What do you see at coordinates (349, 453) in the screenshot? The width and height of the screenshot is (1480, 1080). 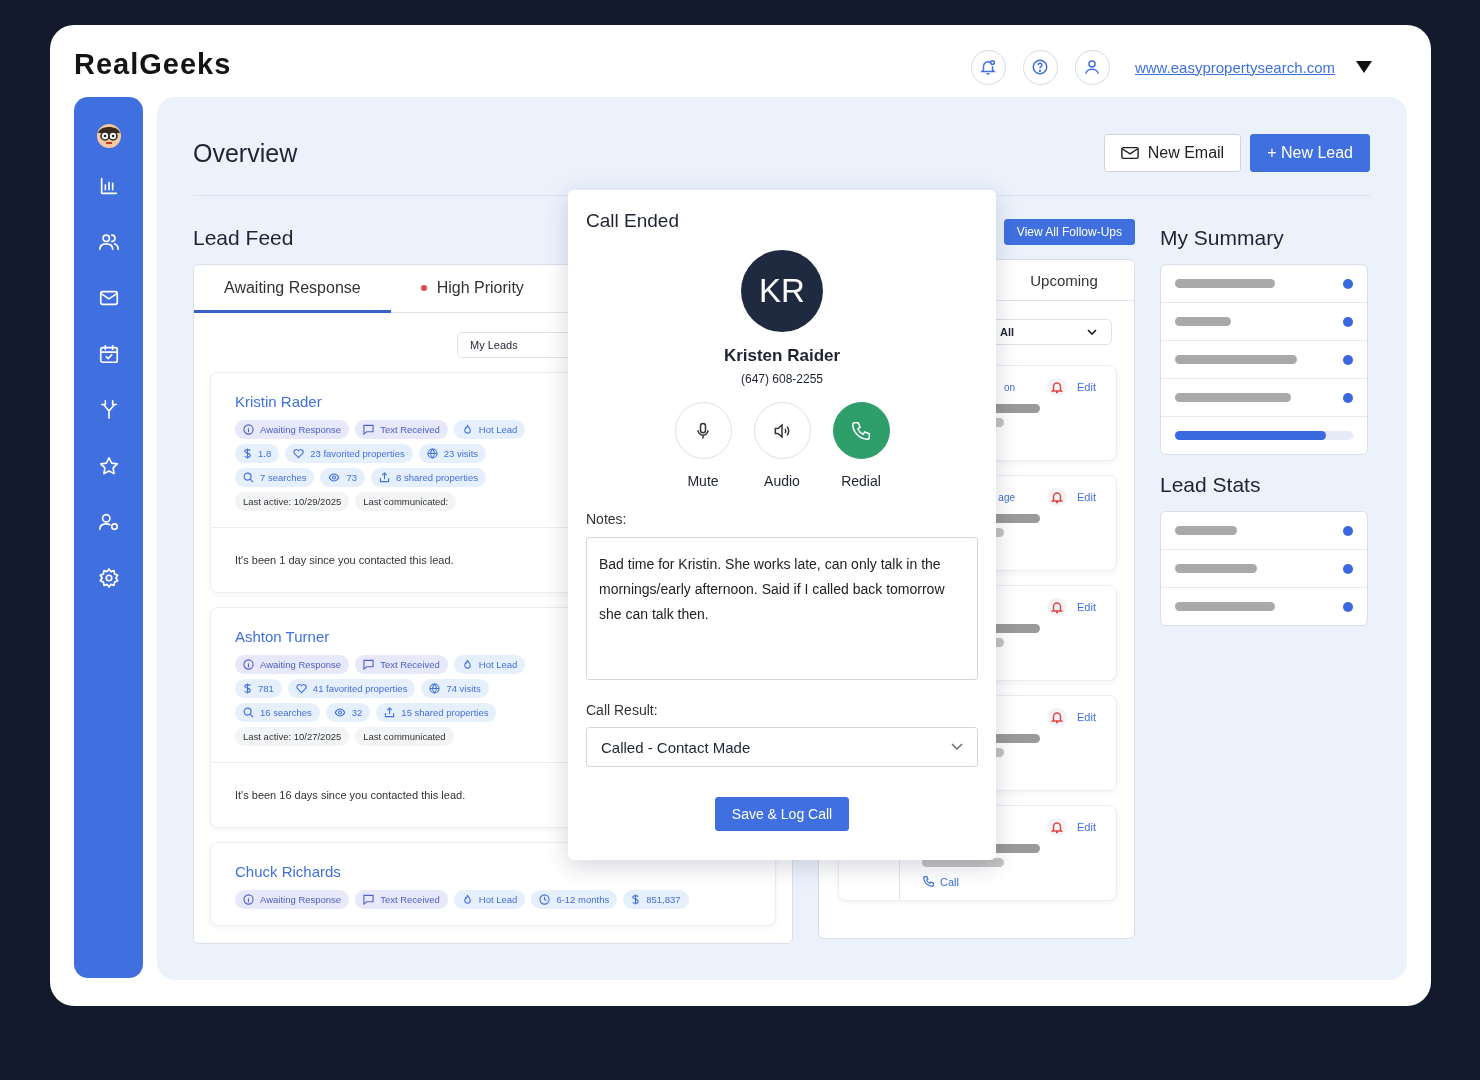 I see `tag: 23 favorited properties` at bounding box center [349, 453].